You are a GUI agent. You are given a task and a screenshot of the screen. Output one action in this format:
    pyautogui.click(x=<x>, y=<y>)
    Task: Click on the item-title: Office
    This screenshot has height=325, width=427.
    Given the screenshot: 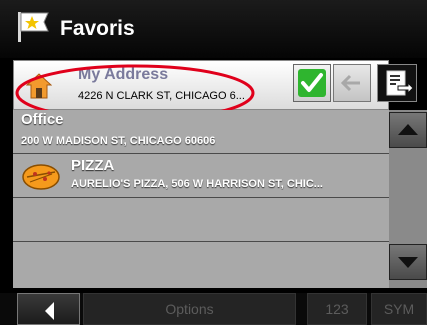 What is the action you would take?
    pyautogui.click(x=42, y=119)
    